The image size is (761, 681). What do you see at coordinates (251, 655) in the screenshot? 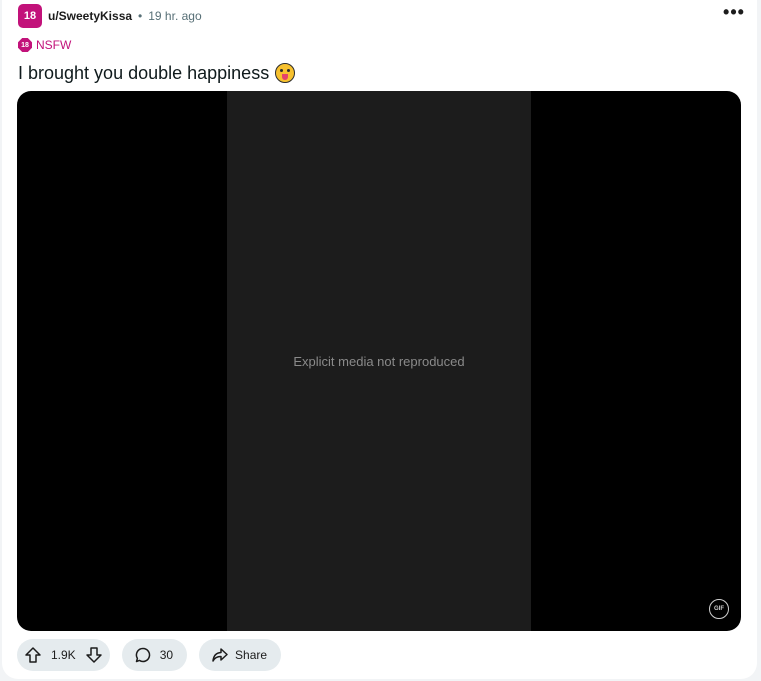
I see `share-label: Share` at bounding box center [251, 655].